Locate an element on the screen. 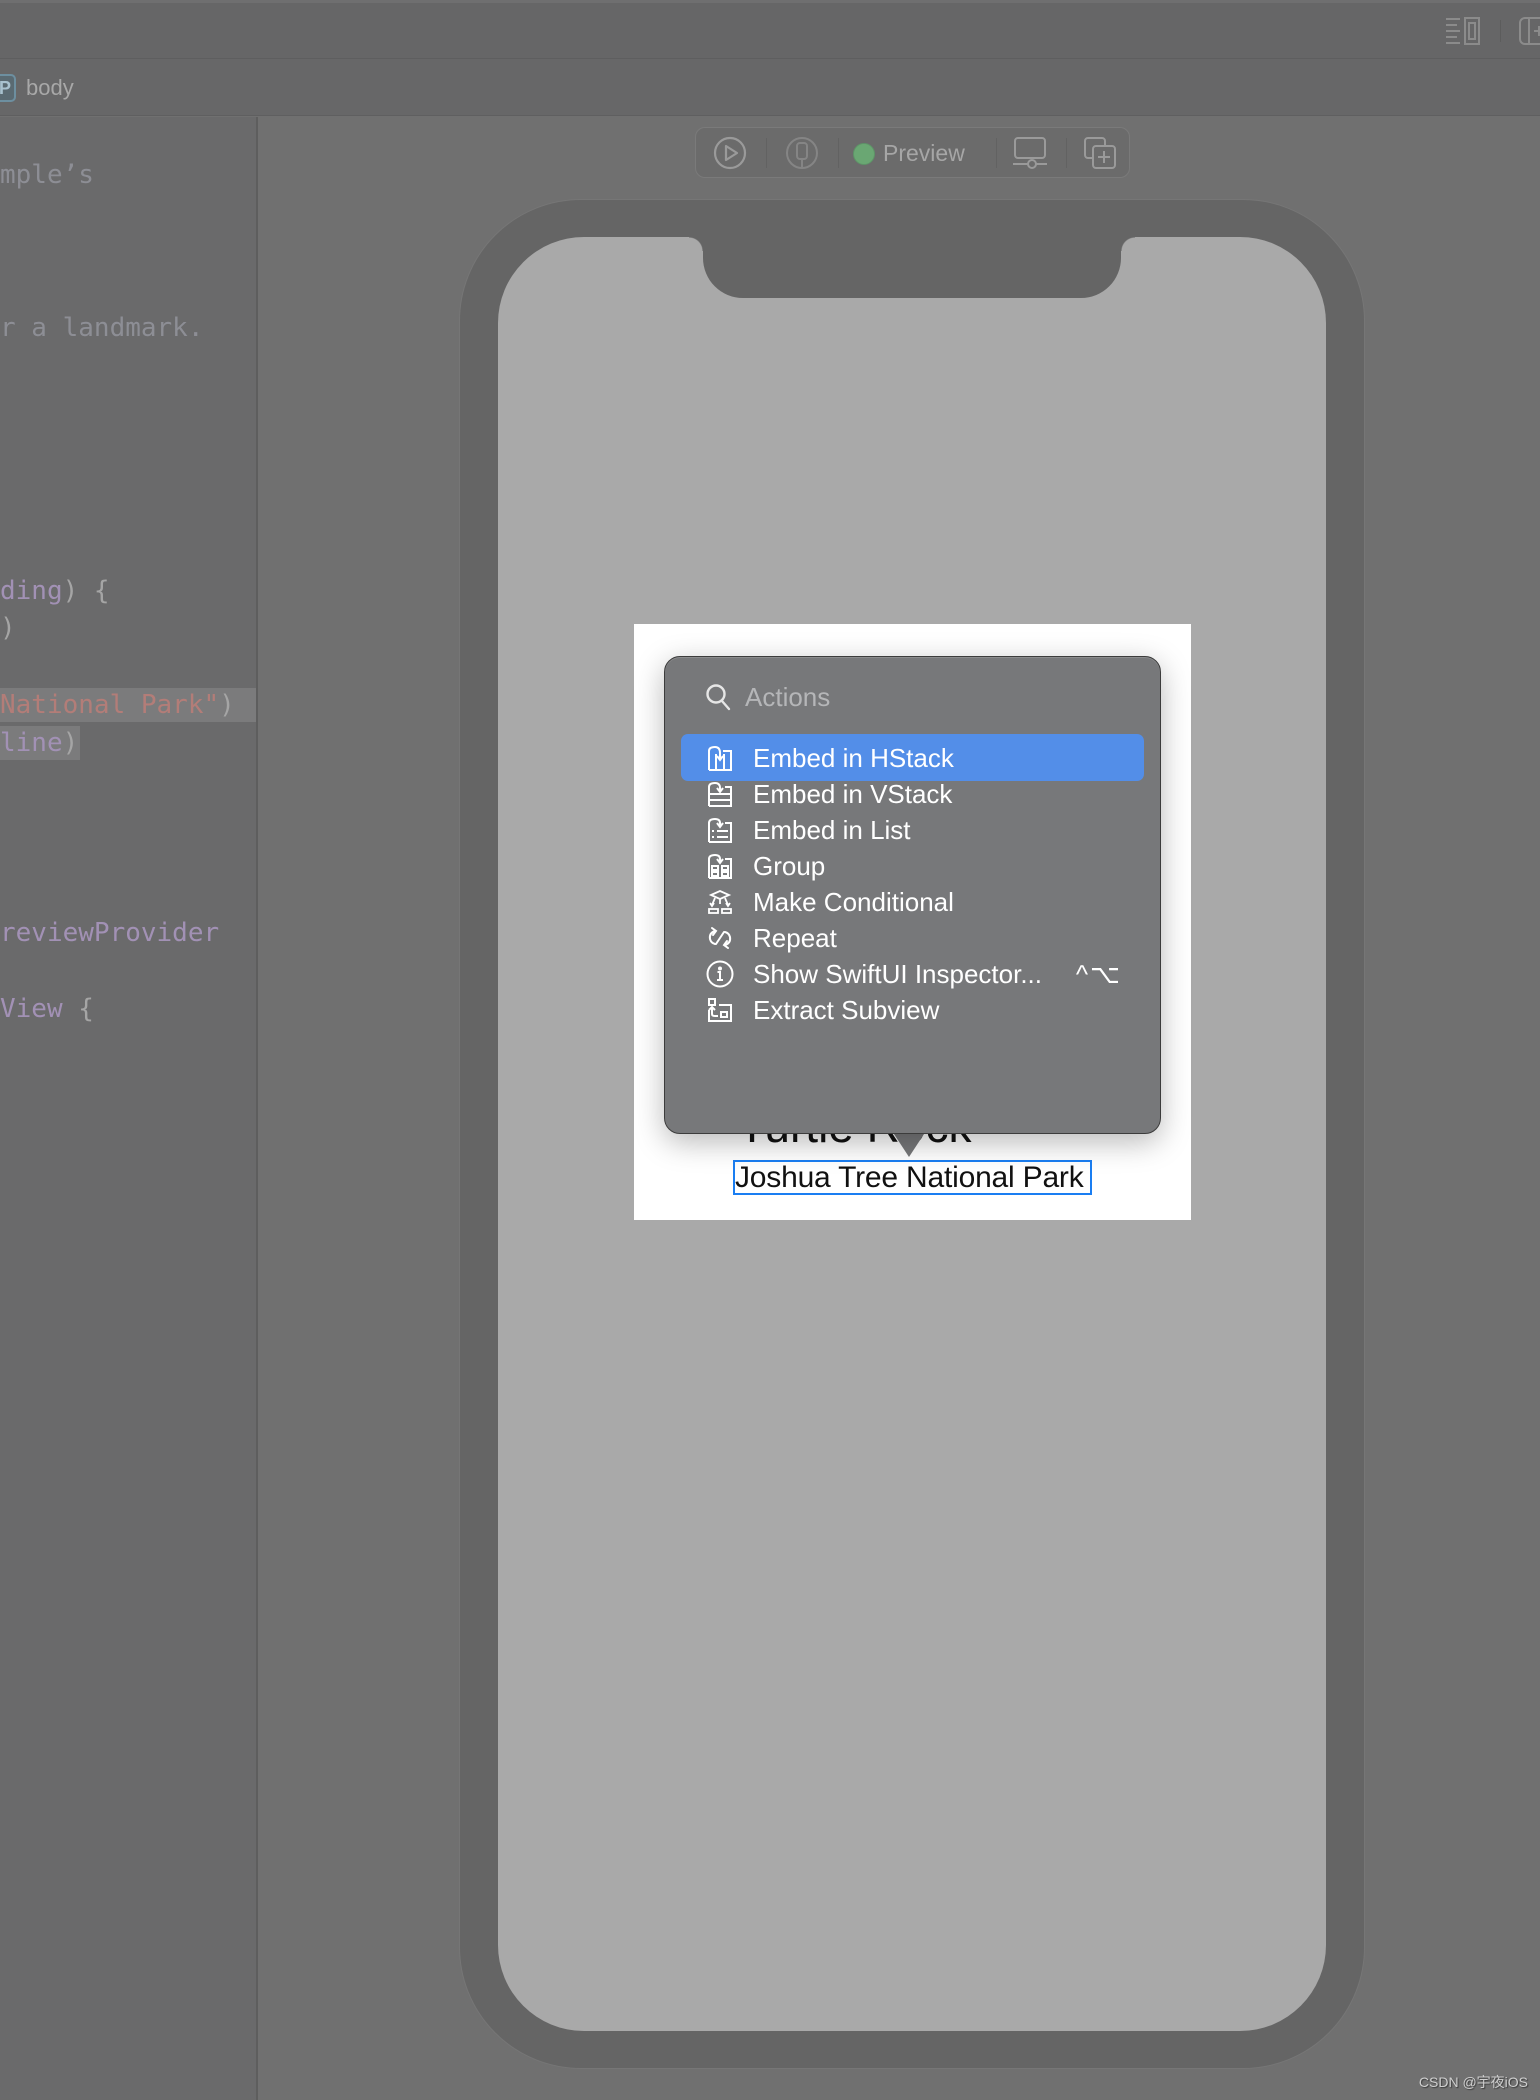 This screenshot has height=2100, width=1540. code-line: r a landmark. is located at coordinates (102, 328).